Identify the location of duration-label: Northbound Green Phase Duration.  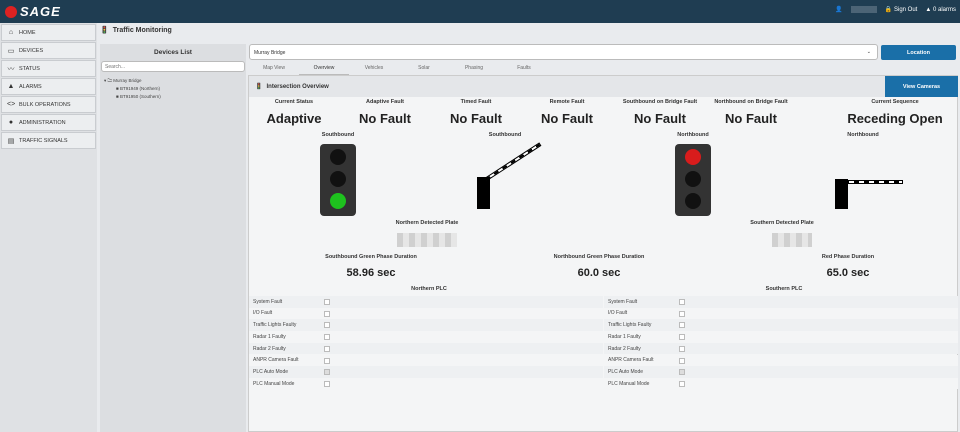
(599, 257).